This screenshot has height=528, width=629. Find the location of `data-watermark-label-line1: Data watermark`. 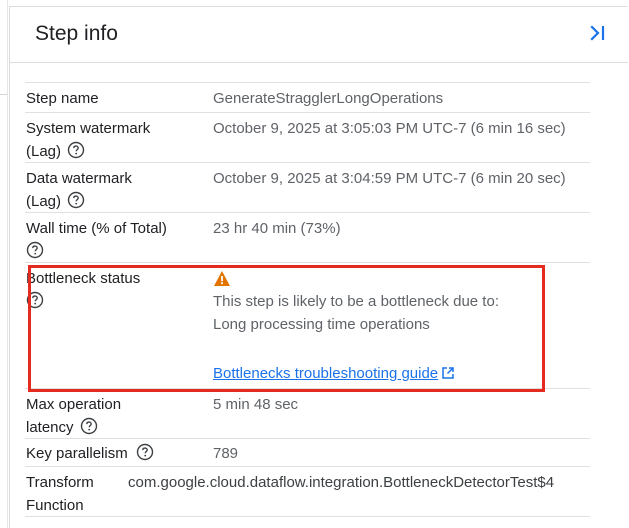

data-watermark-label-line1: Data watermark is located at coordinates (79, 178).